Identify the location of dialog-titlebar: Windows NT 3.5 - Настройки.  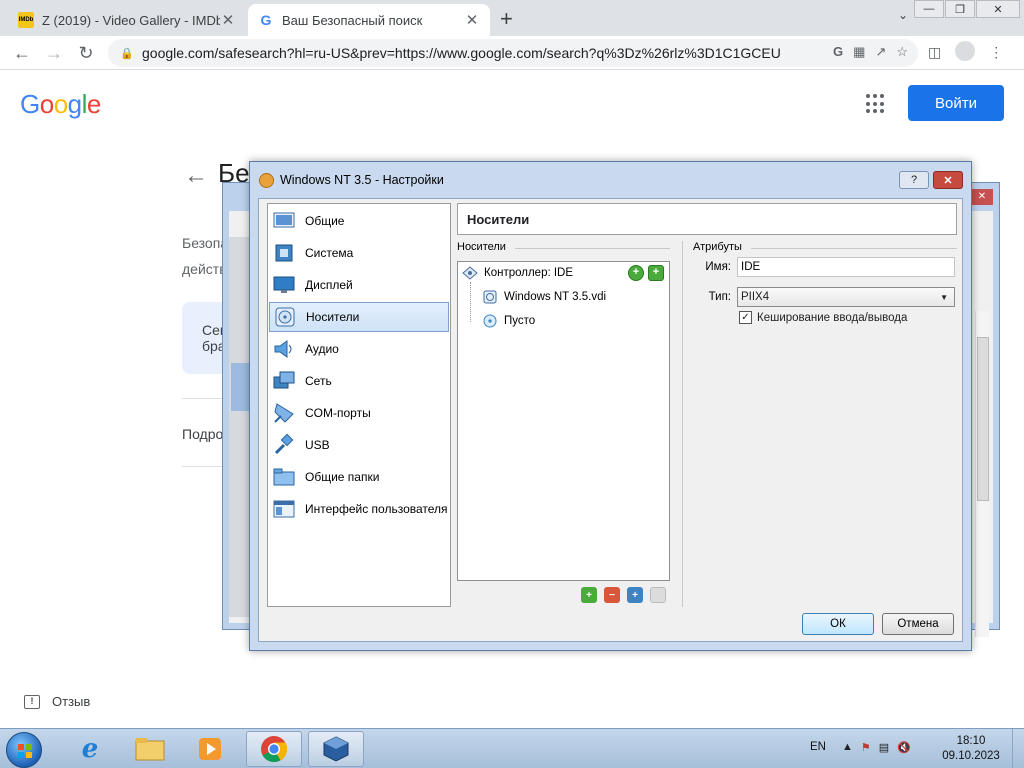
(610, 180).